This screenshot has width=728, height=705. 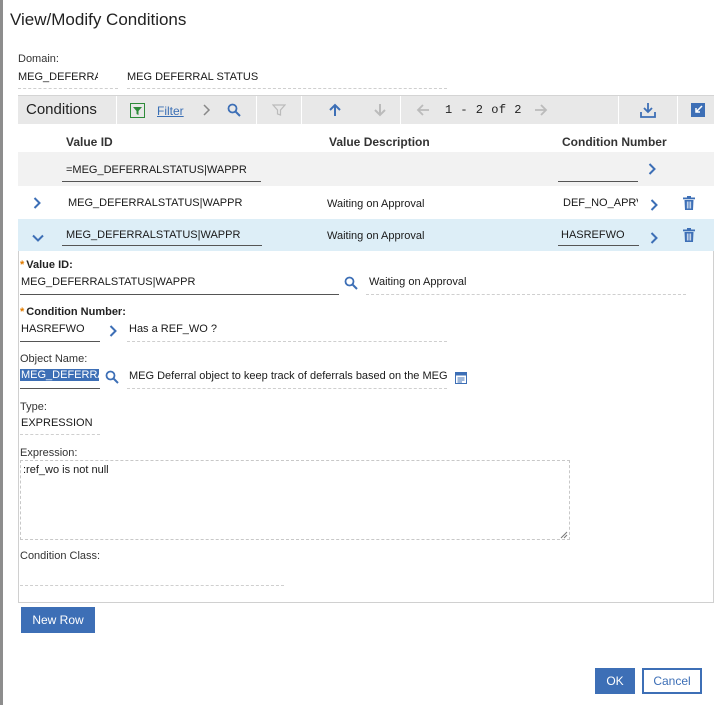 I want to click on object-name-selected-text: MEG_DEFERRAL, so click(x=59, y=375).